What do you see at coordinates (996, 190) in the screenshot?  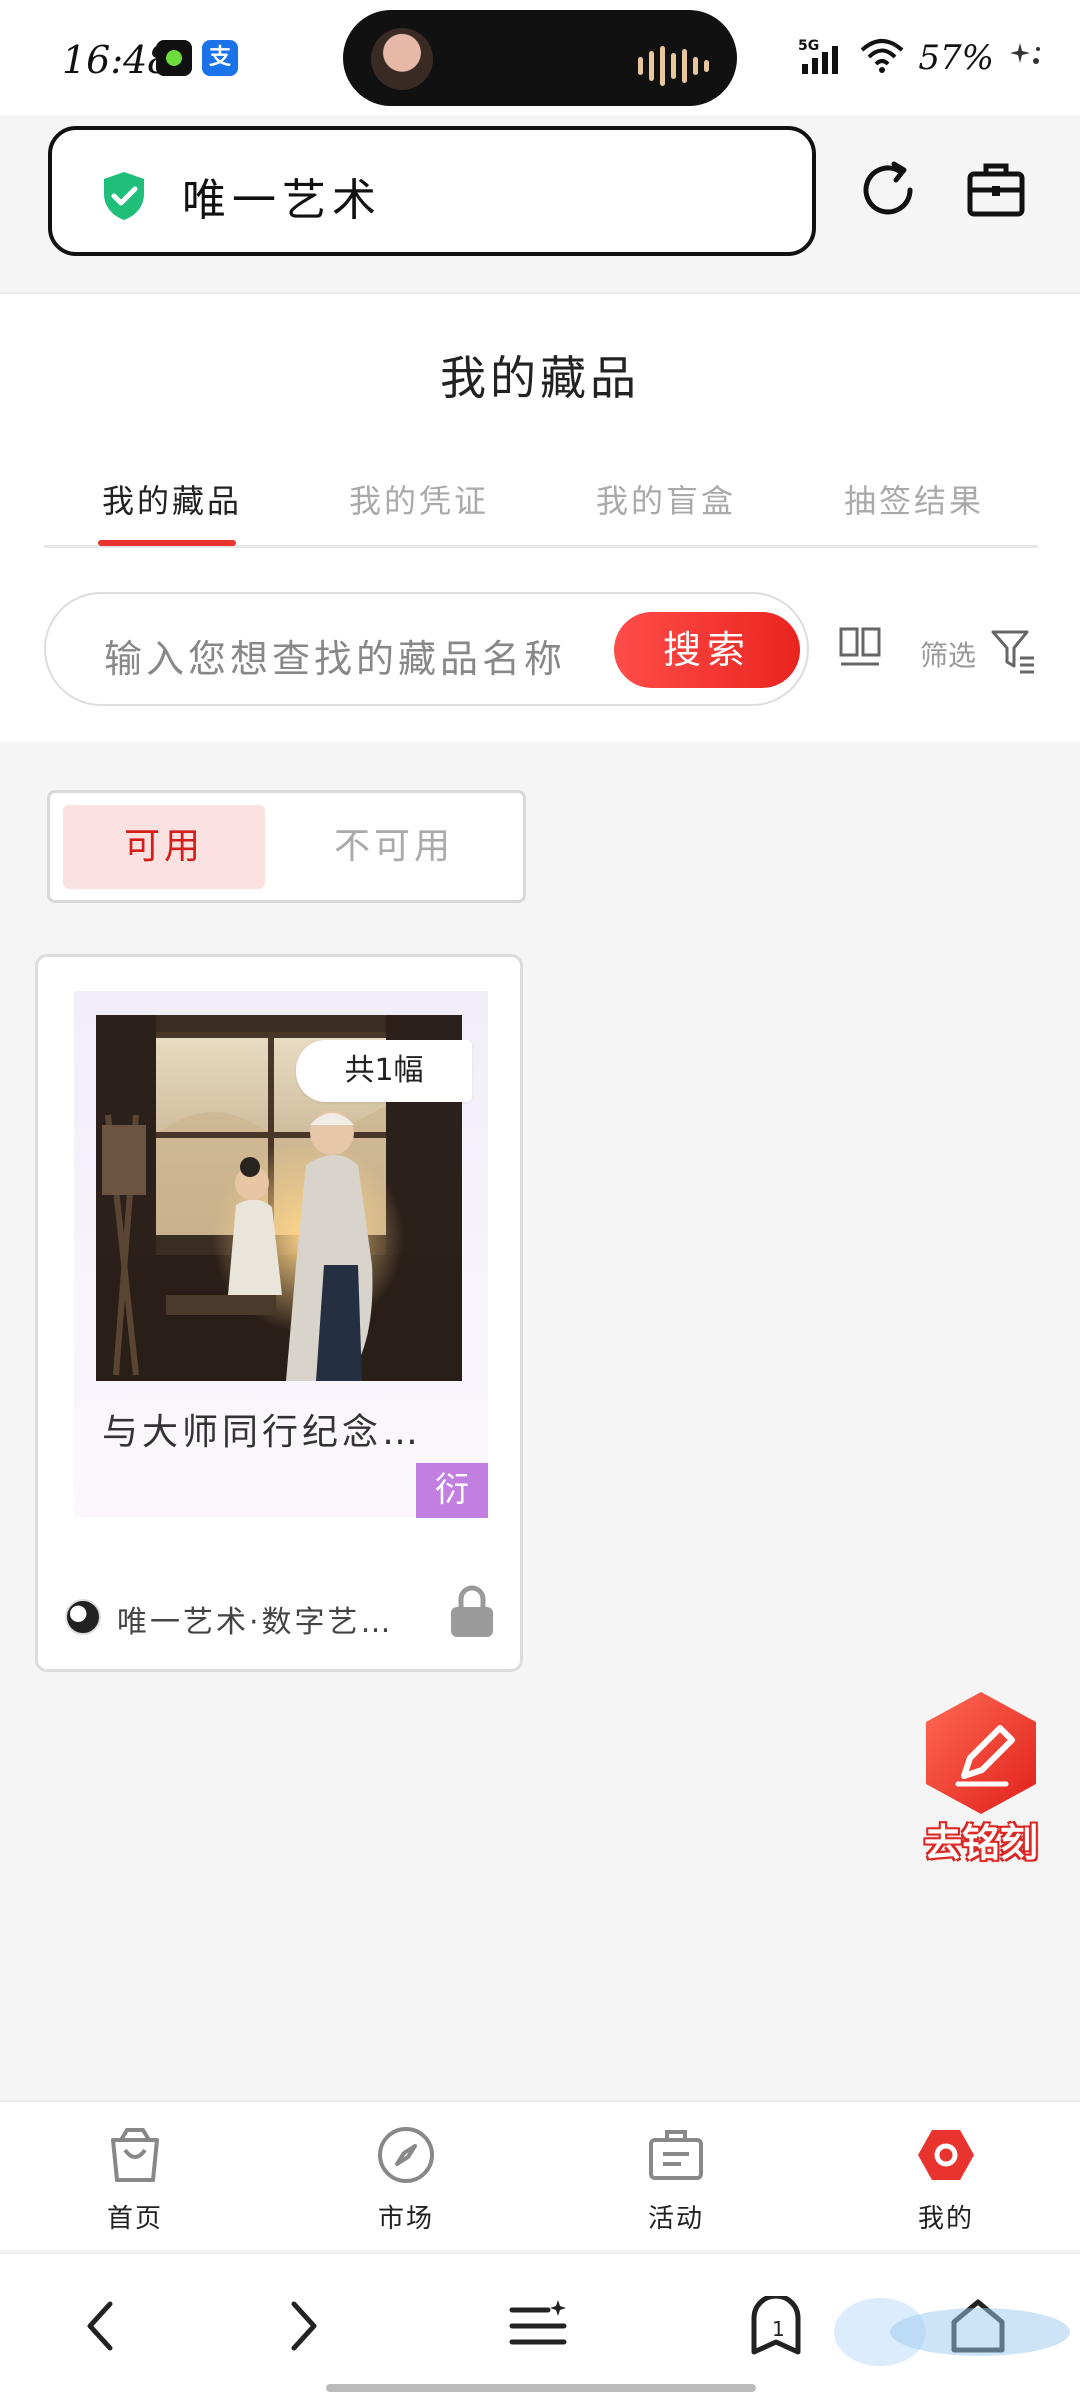 I see `toolbox-icon` at bounding box center [996, 190].